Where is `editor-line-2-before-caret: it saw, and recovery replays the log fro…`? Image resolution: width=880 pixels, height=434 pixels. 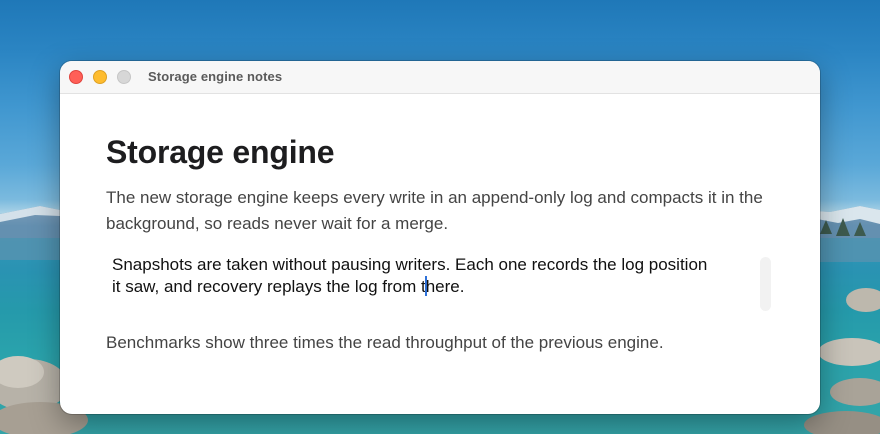 editor-line-2-before-caret: it saw, and recovery replays the log fro… is located at coordinates (269, 286).